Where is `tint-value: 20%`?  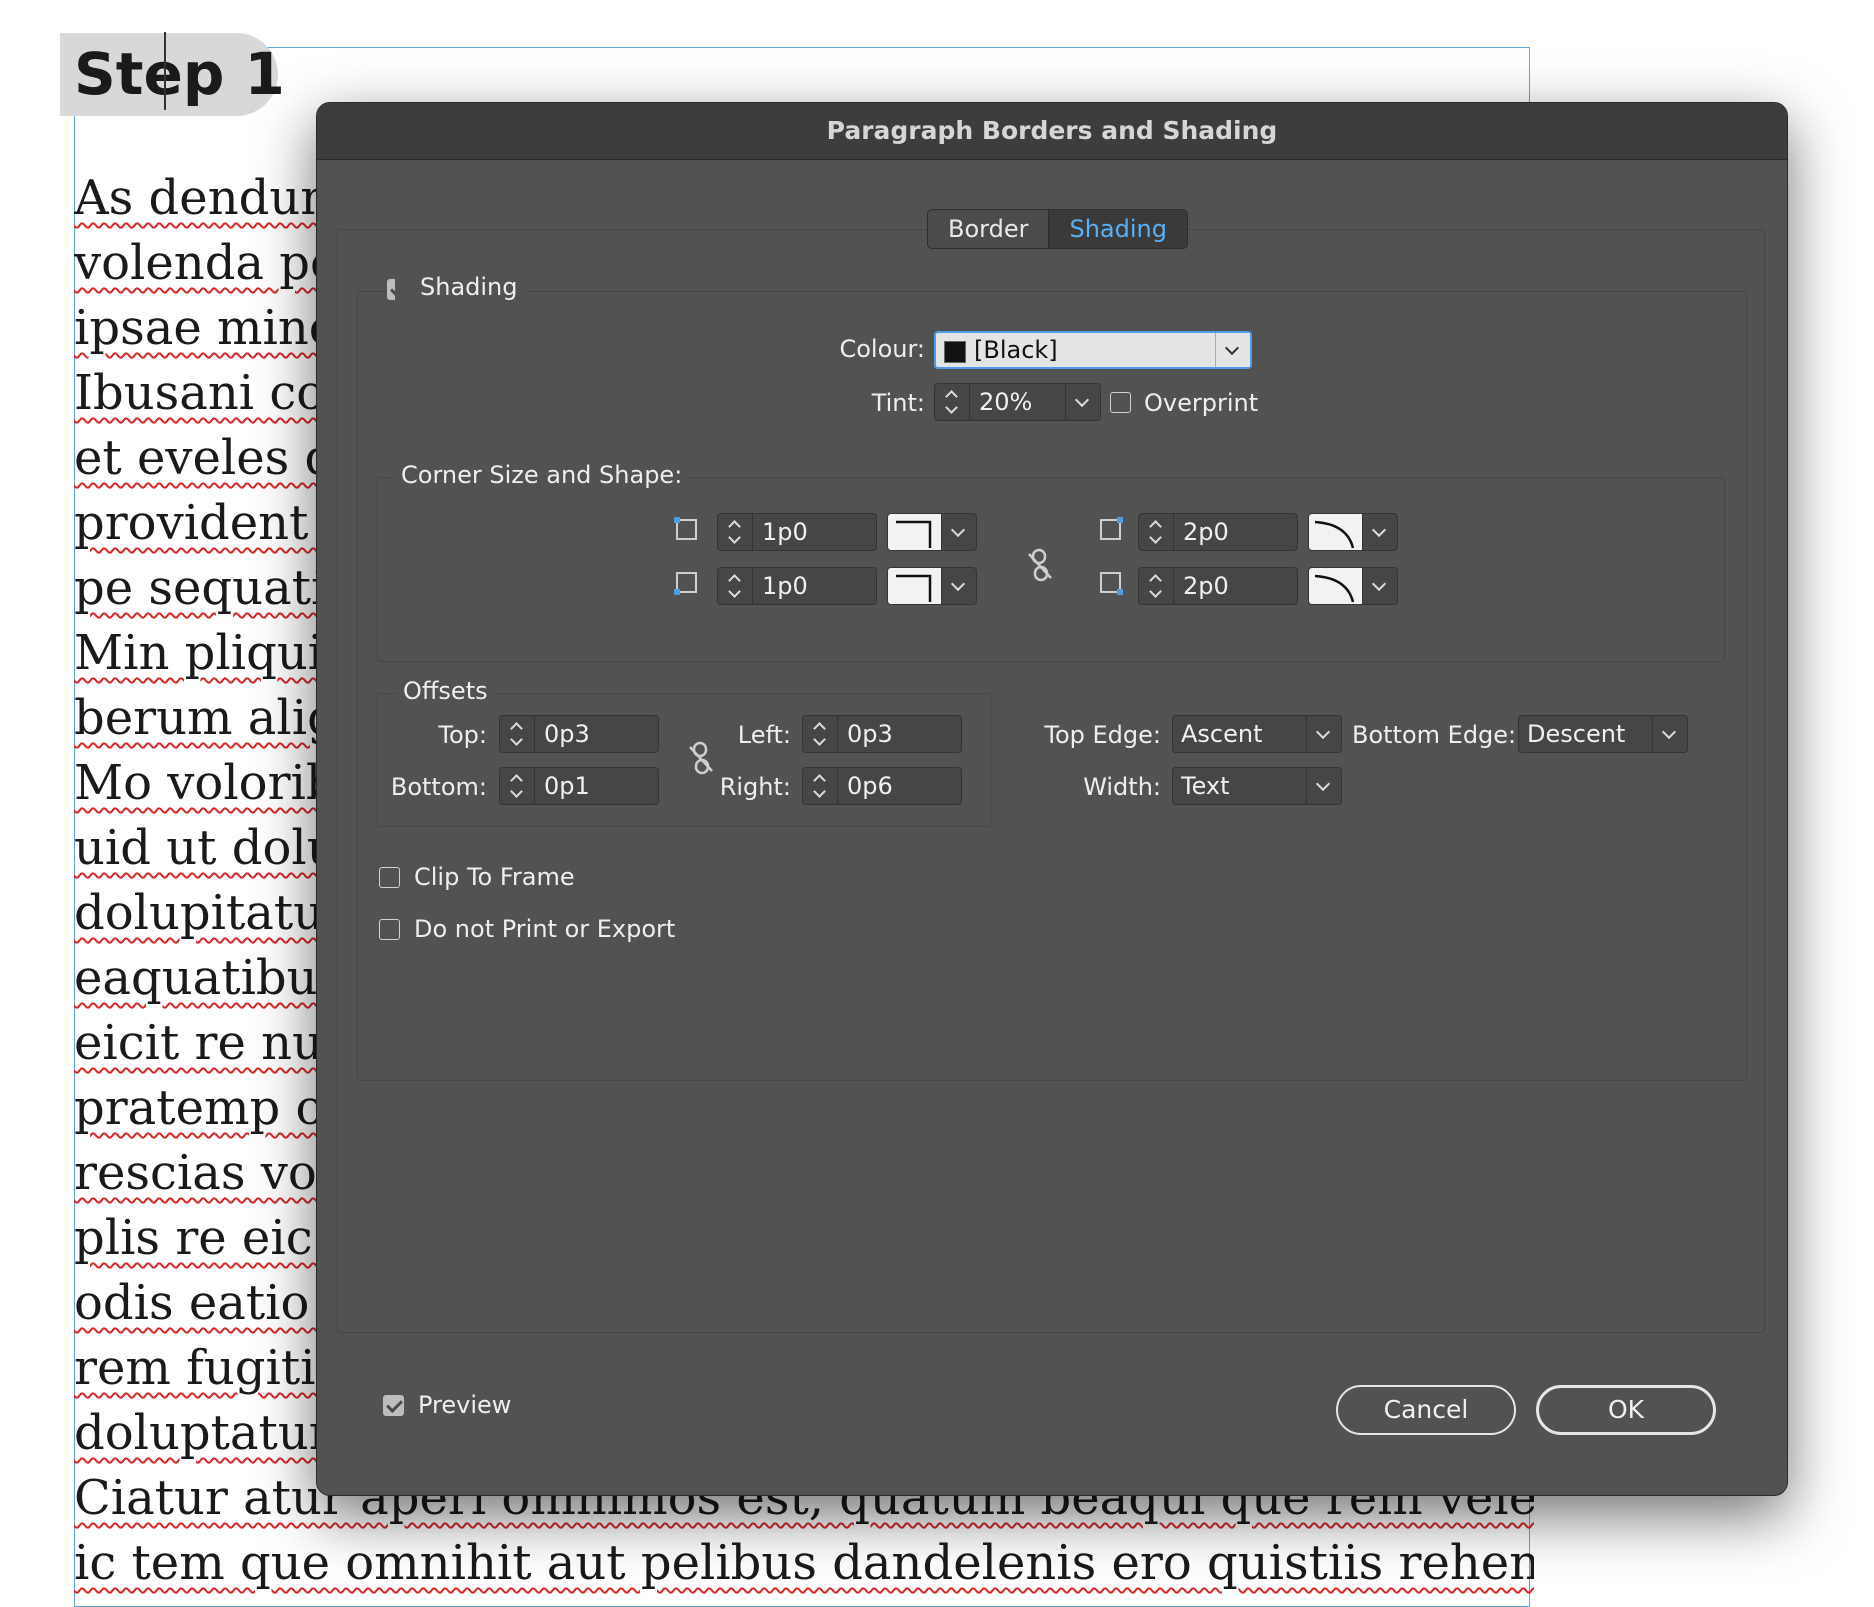
tint-value: 20% is located at coordinates (1006, 402).